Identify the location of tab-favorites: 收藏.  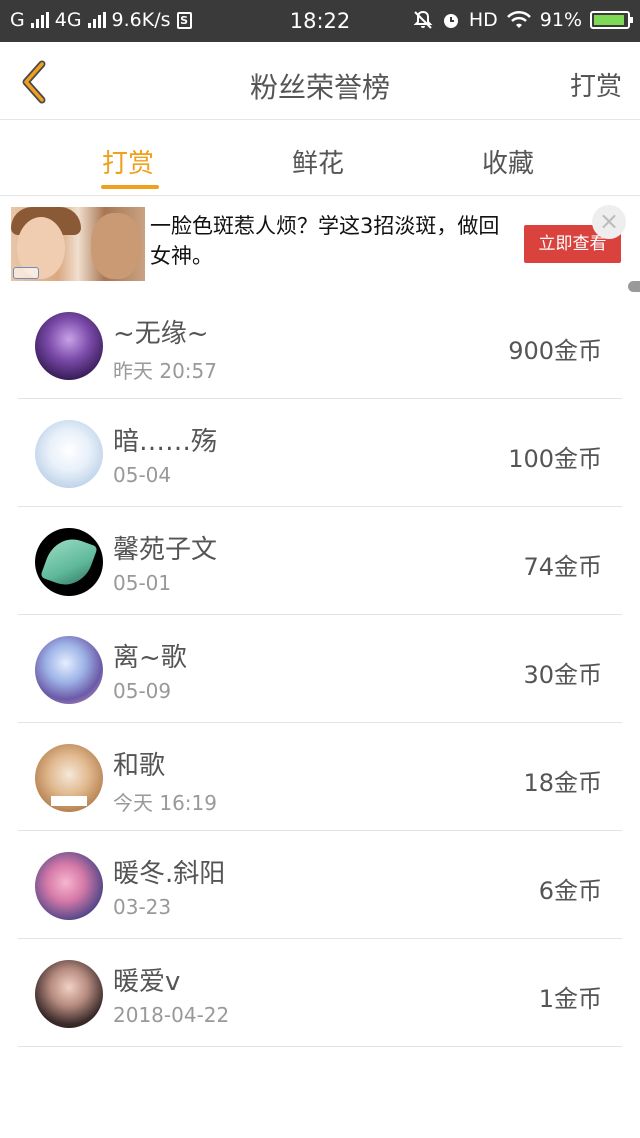
(508, 161).